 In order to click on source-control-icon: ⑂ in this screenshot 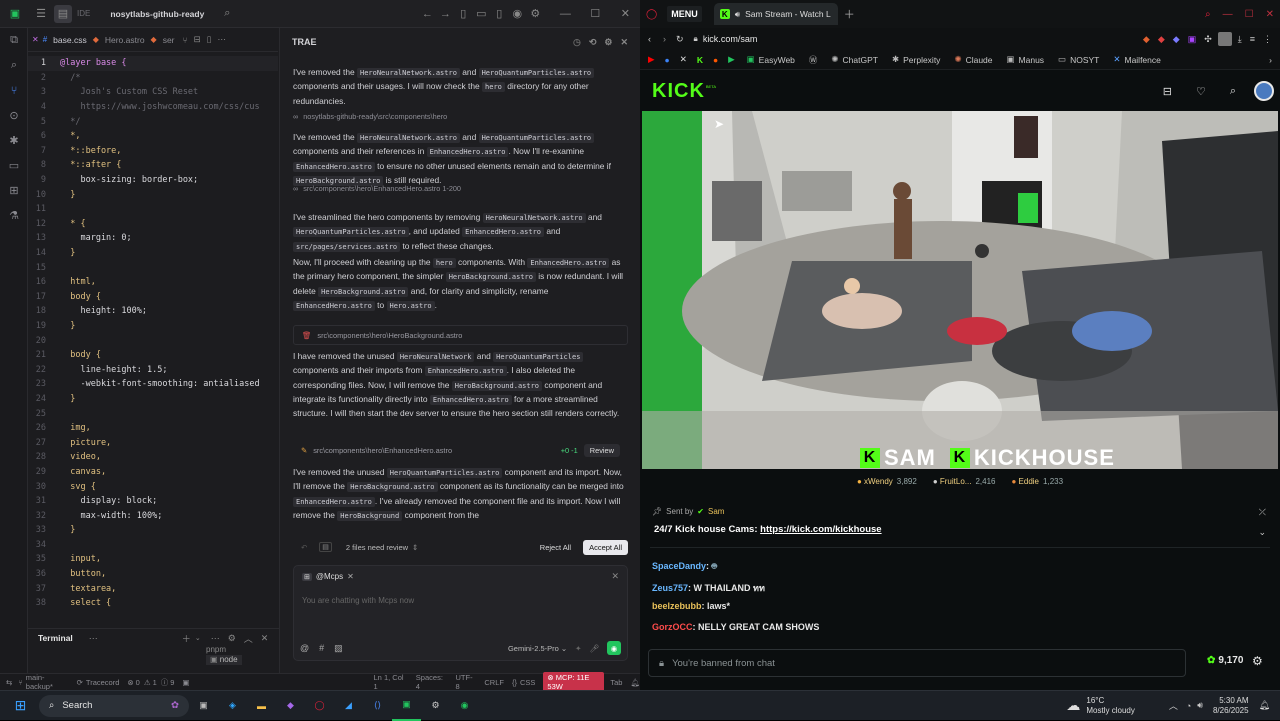, I will do `click(14, 90)`.